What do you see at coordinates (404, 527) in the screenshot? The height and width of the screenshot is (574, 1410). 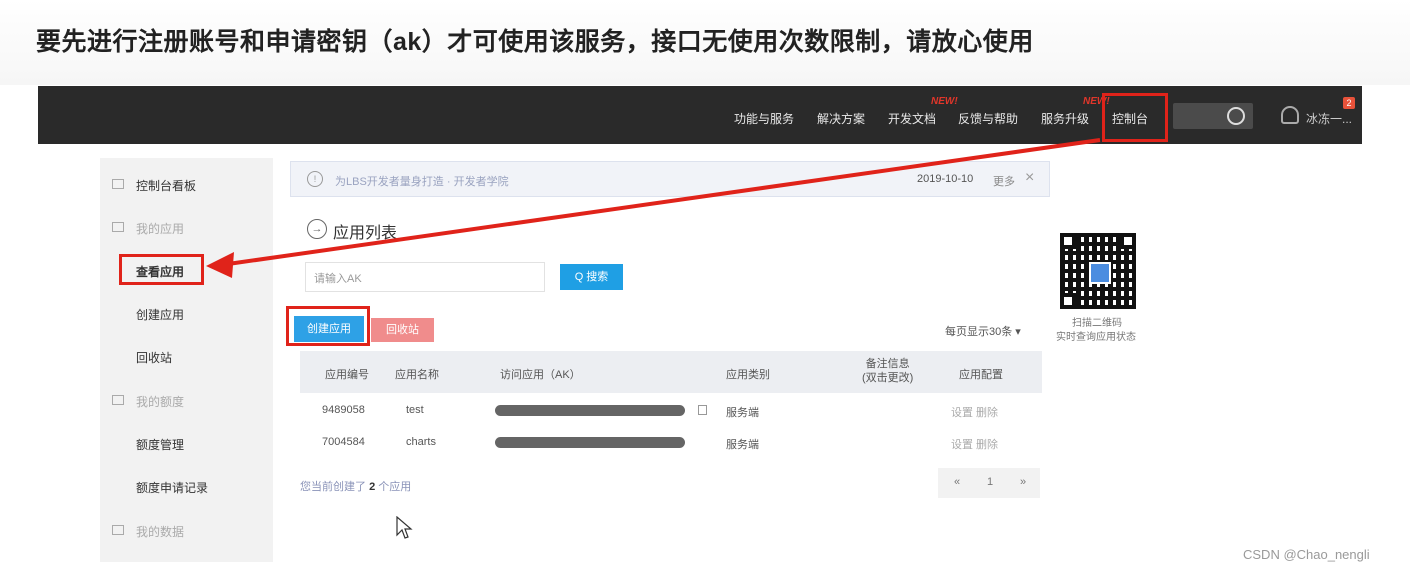 I see `mouse-cursor-icon` at bounding box center [404, 527].